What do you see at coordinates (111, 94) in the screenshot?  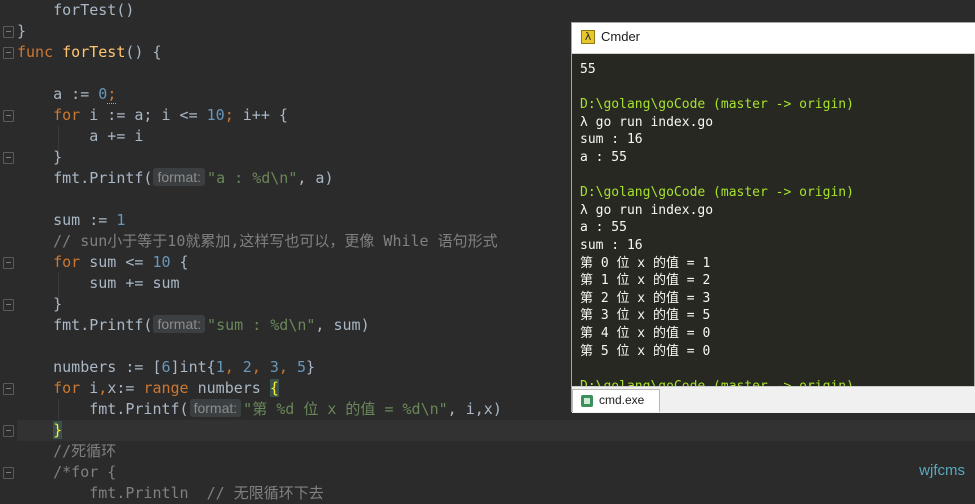 I see `semicolon-warning: ;` at bounding box center [111, 94].